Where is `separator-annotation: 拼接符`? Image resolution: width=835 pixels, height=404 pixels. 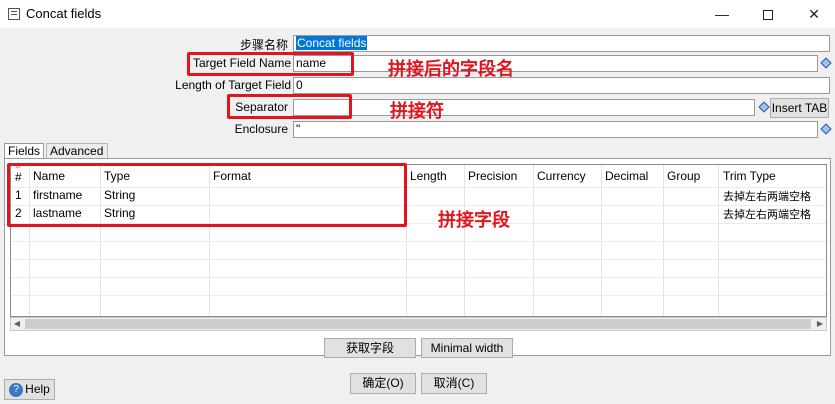
separator-annotation: 拼接符 is located at coordinates (417, 111).